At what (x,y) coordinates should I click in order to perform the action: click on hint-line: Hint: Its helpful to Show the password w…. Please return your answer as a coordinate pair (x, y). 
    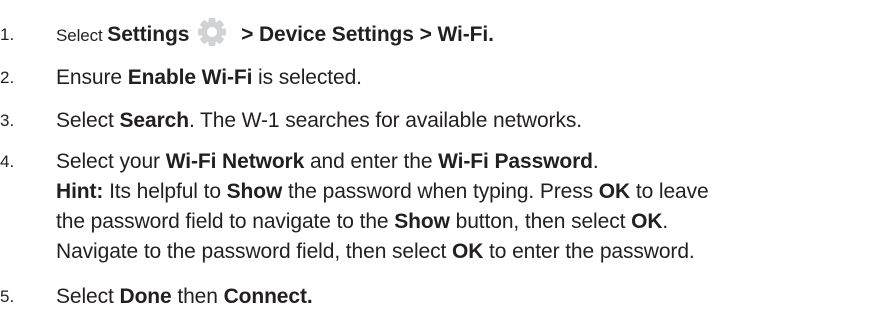
    Looking at the image, I should click on (382, 191).